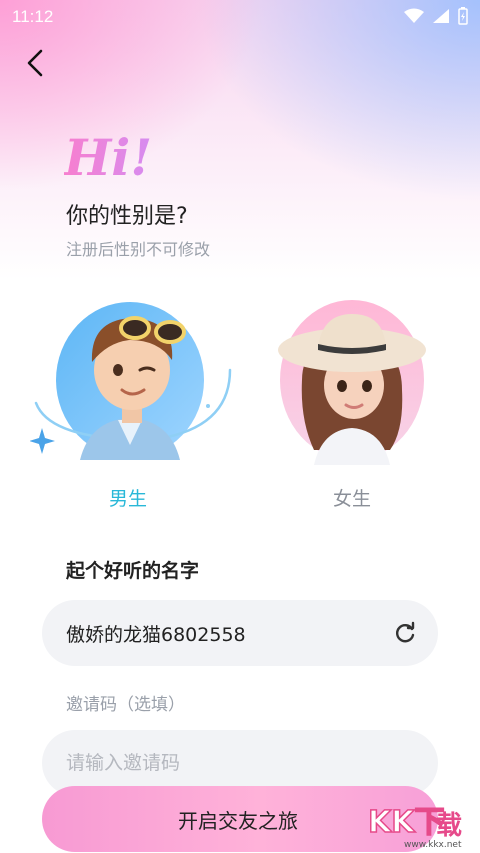  I want to click on status-bar: 11:12, so click(240, 17).